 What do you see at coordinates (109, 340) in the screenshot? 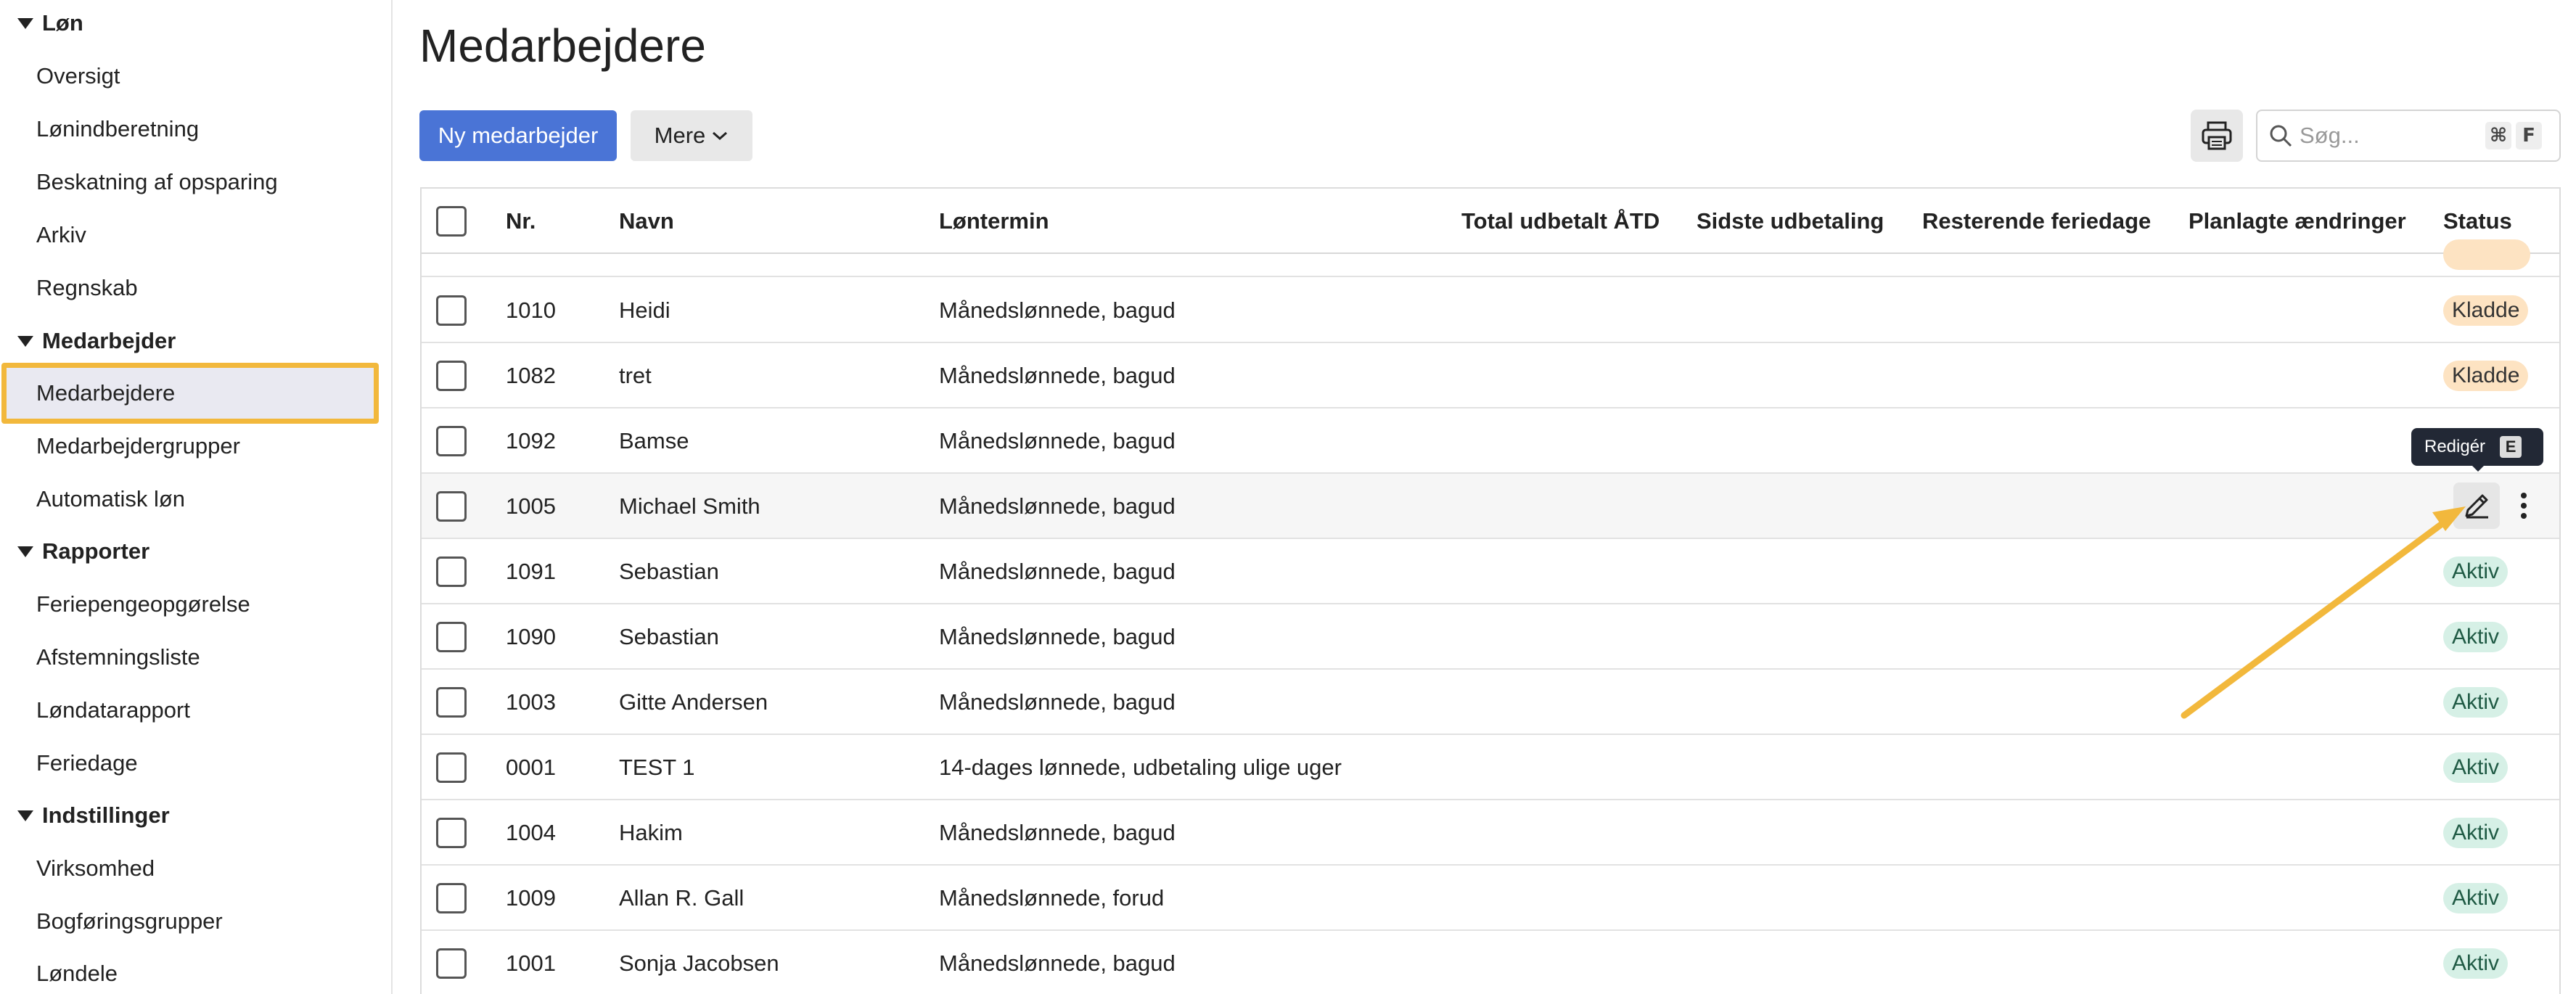
I see `sidebar-section-label: Medarbejder` at bounding box center [109, 340].